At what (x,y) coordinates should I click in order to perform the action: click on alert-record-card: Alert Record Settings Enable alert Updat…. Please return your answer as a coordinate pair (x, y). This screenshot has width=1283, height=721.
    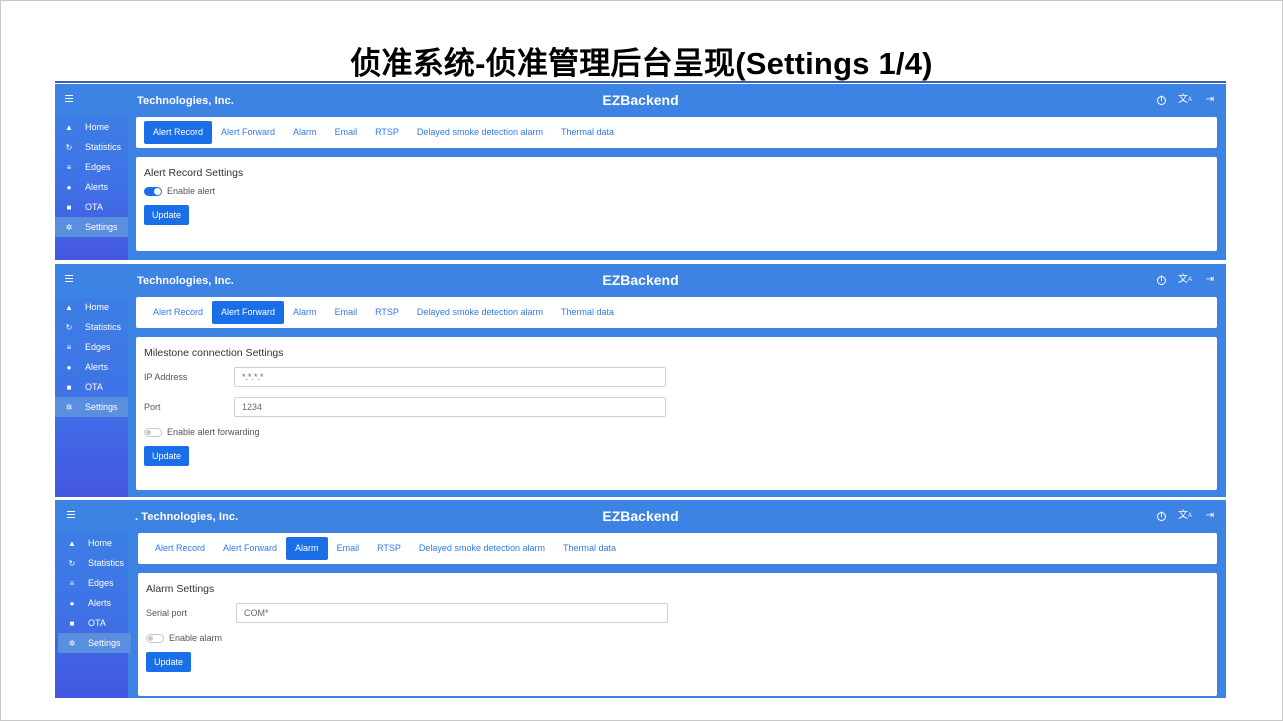
    Looking at the image, I should click on (676, 204).